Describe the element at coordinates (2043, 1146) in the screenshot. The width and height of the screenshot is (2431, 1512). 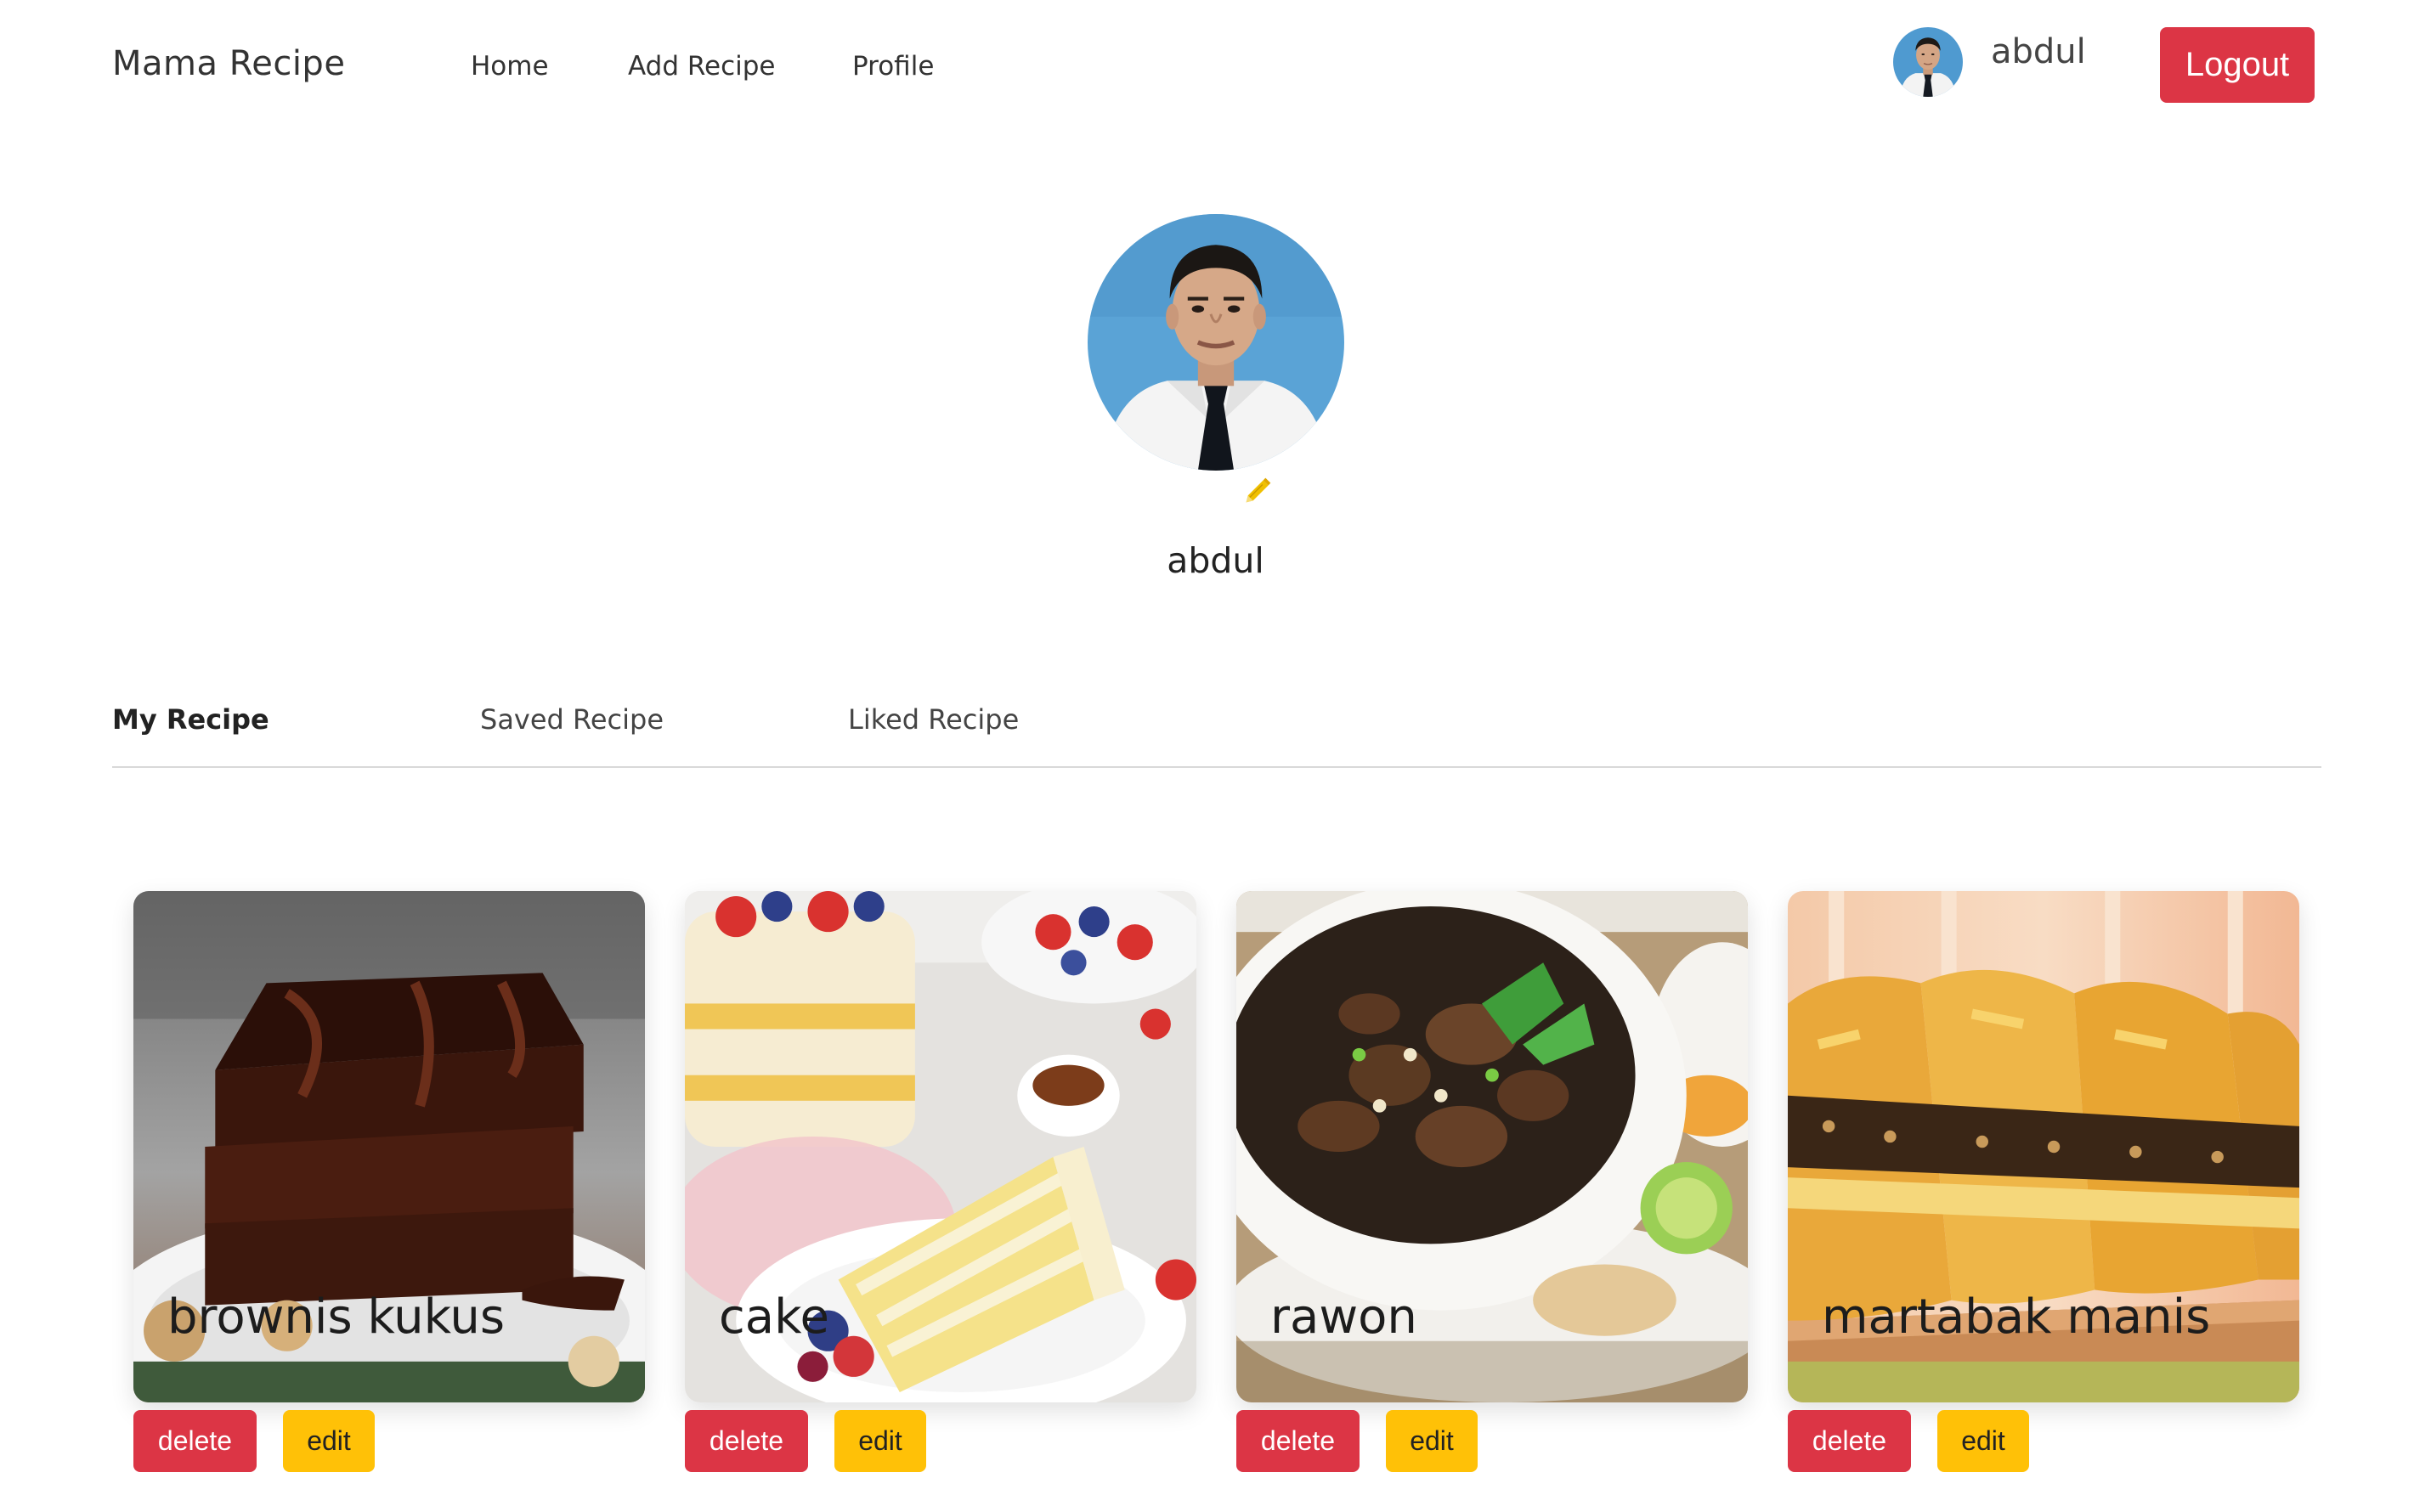
I see `recipe-card: martabak manis` at that location.